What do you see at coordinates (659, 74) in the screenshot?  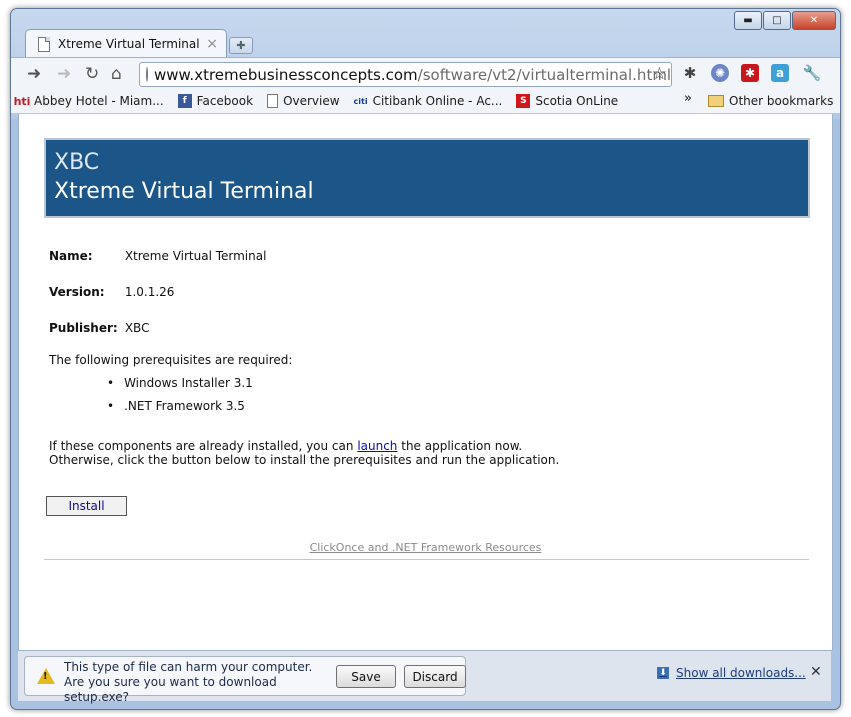 I see `bookmark-star-icon: ☆` at bounding box center [659, 74].